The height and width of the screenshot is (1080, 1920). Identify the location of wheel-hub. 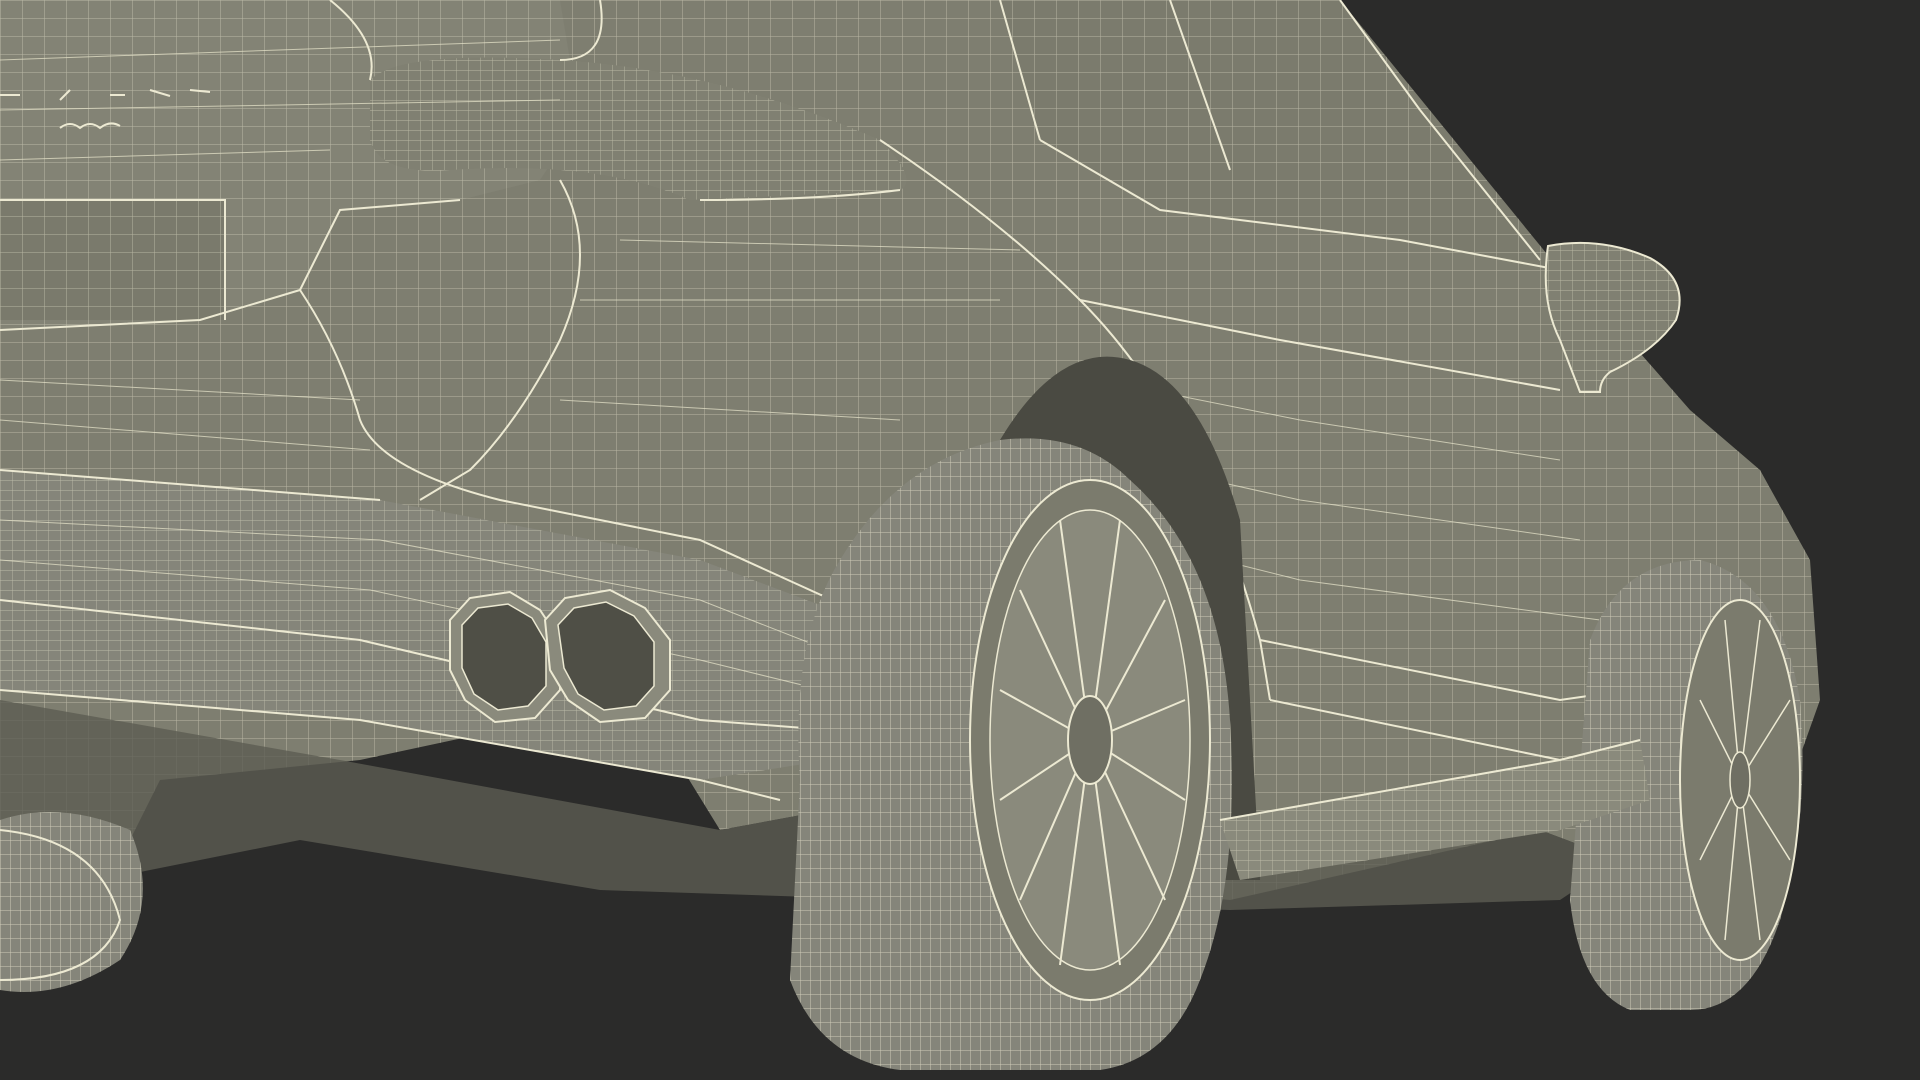
(1090, 740).